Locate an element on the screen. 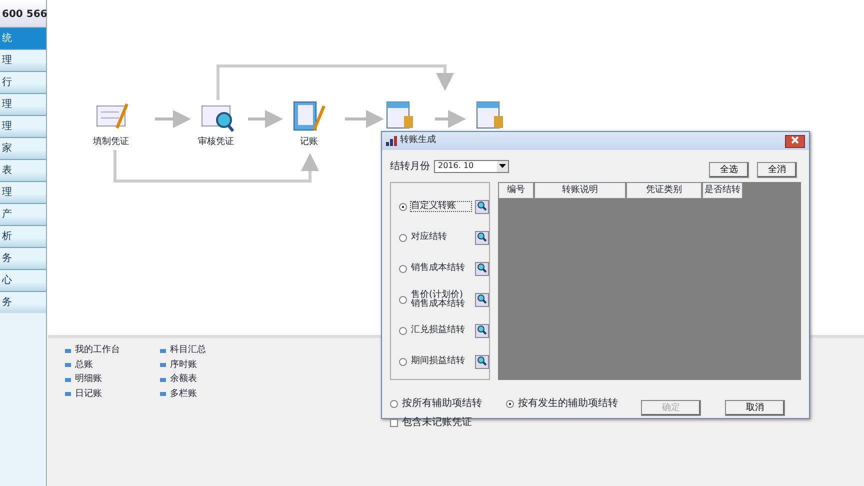 This screenshot has width=864, height=486. sidebar-item: 析 is located at coordinates (23, 236).